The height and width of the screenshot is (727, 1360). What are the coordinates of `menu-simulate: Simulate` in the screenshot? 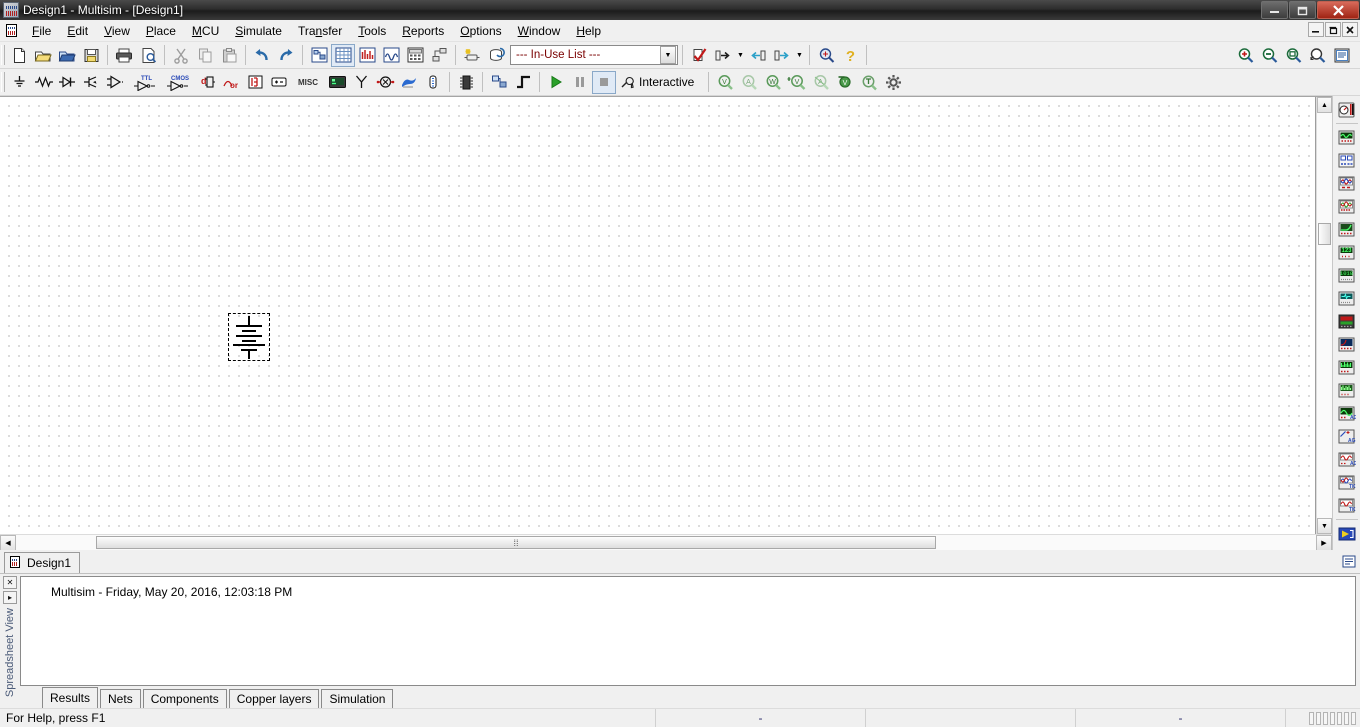 It's located at (258, 31).